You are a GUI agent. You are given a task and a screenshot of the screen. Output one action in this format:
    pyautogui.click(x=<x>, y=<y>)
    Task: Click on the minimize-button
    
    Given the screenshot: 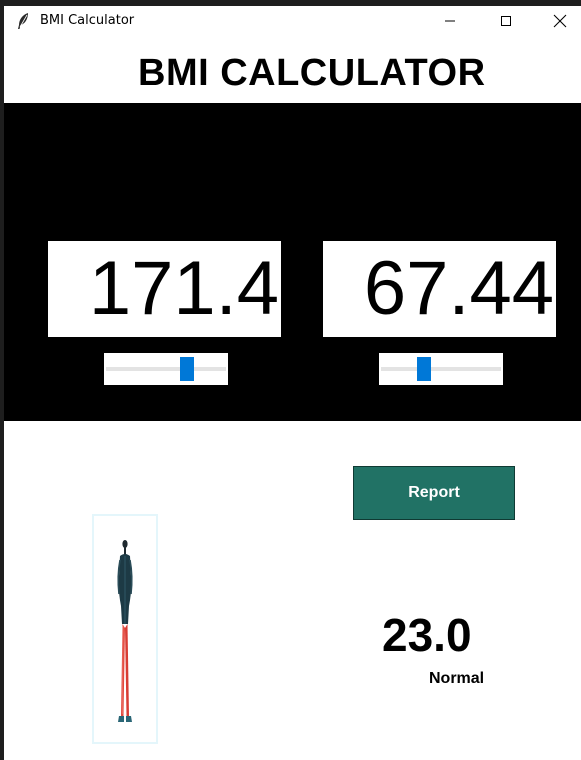 What is the action you would take?
    pyautogui.click(x=450, y=21)
    